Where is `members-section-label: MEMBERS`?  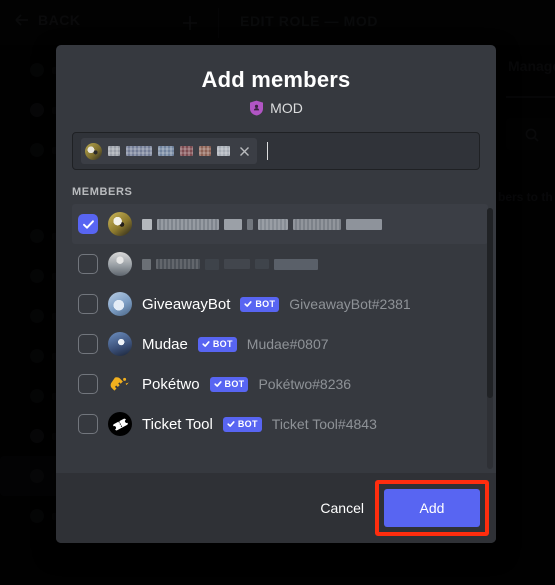 members-section-label: MEMBERS is located at coordinates (102, 192).